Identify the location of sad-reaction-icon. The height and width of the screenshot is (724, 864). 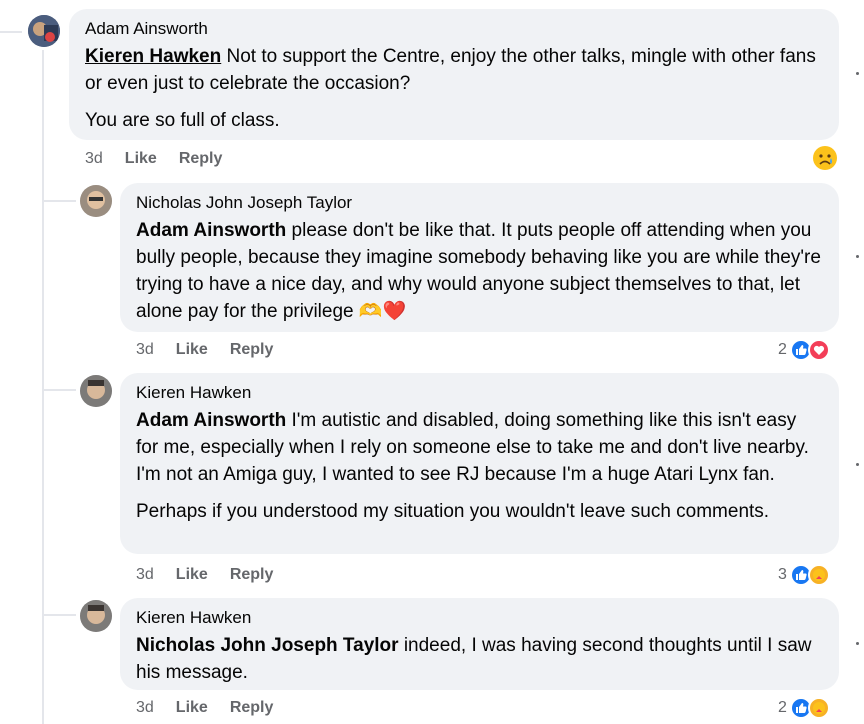
(825, 158).